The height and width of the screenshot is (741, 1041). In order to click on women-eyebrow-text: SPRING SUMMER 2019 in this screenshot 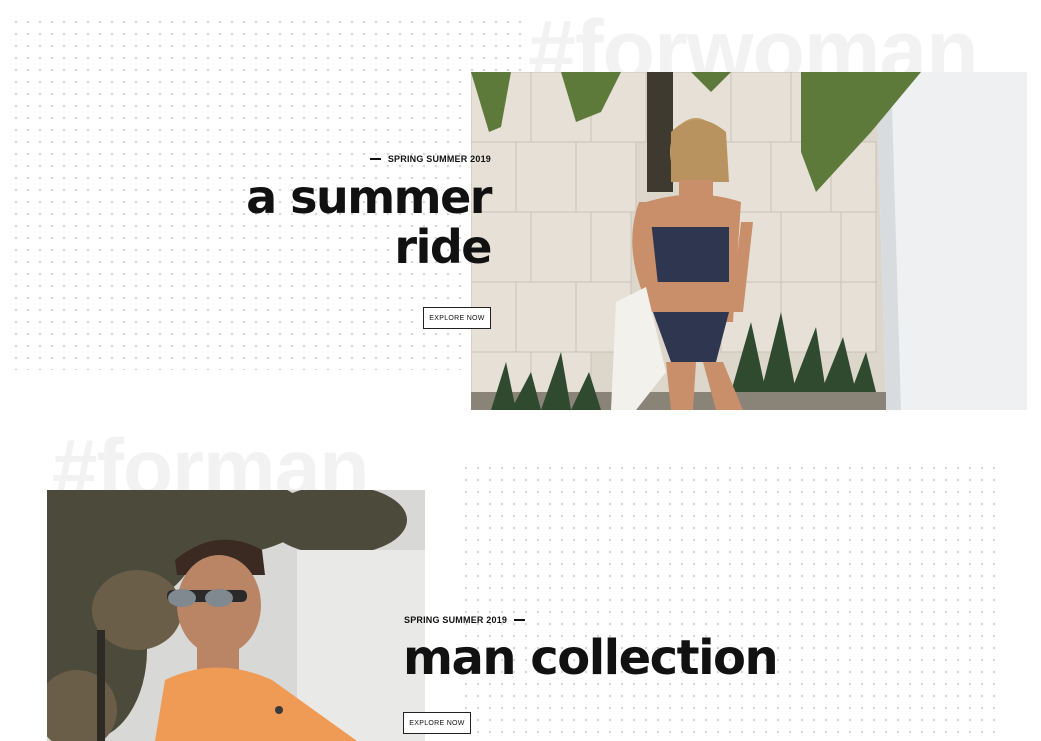, I will do `click(439, 159)`.